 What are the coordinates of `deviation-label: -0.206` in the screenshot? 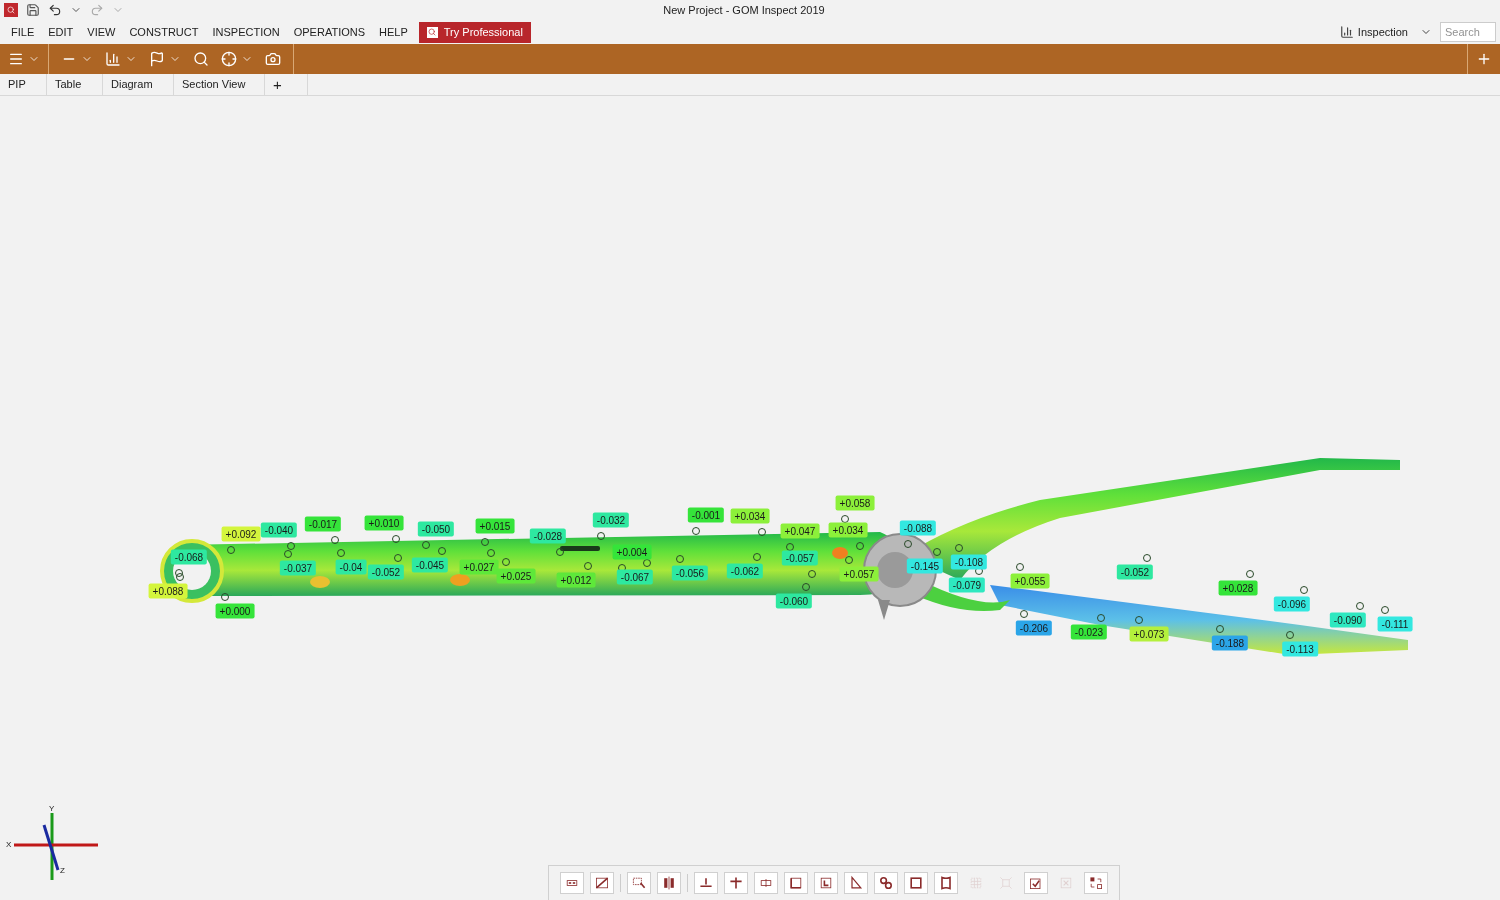 It's located at (1034, 628).